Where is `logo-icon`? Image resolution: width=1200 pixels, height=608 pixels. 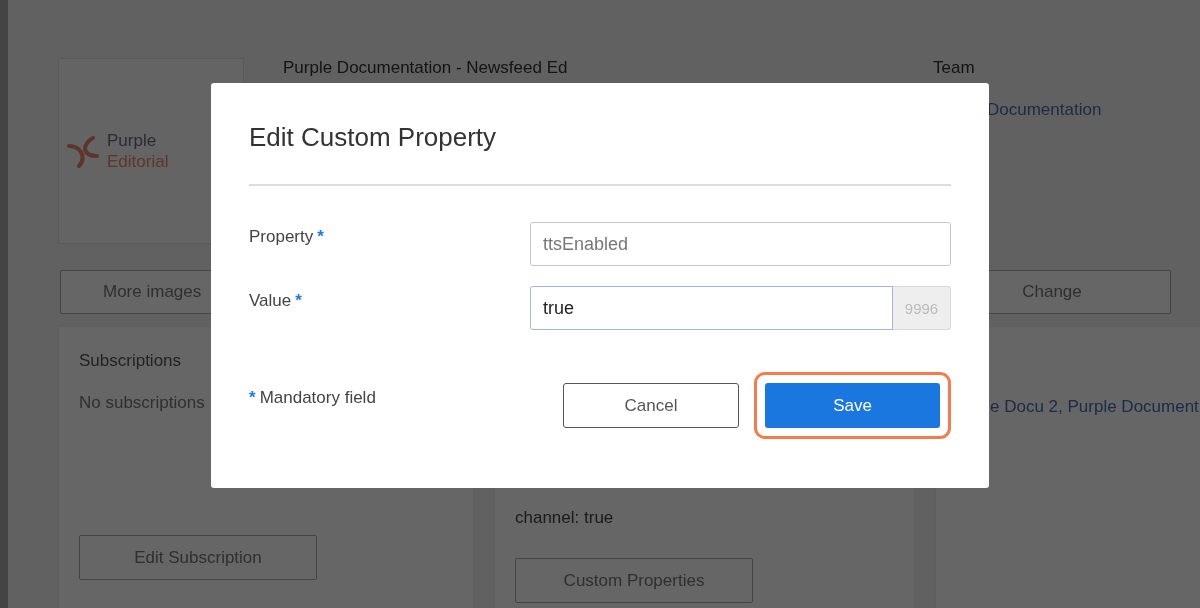 logo-icon is located at coordinates (83, 151).